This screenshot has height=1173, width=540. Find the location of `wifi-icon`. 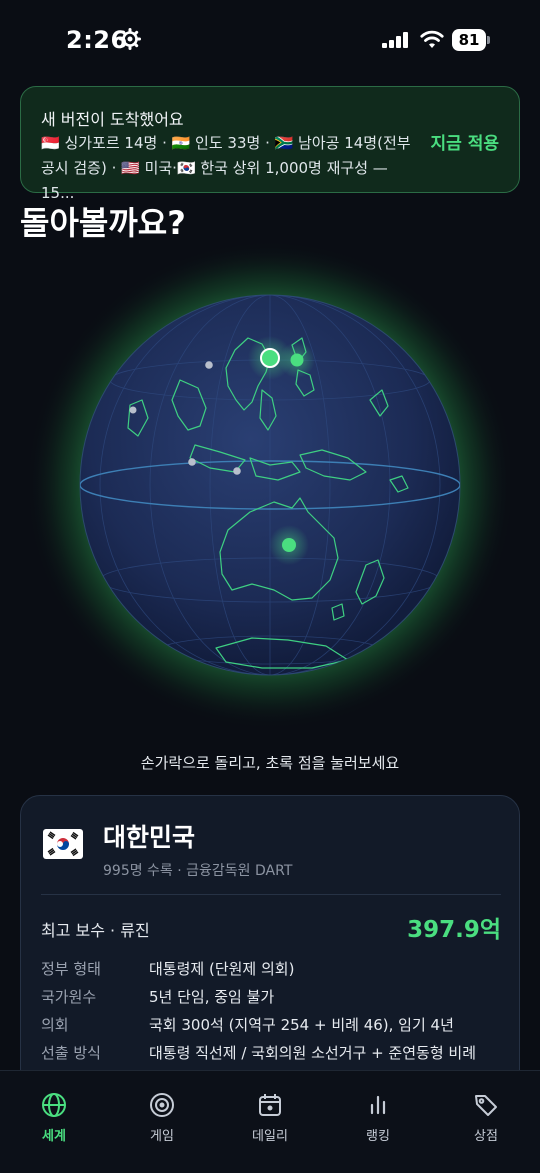

wifi-icon is located at coordinates (432, 39).